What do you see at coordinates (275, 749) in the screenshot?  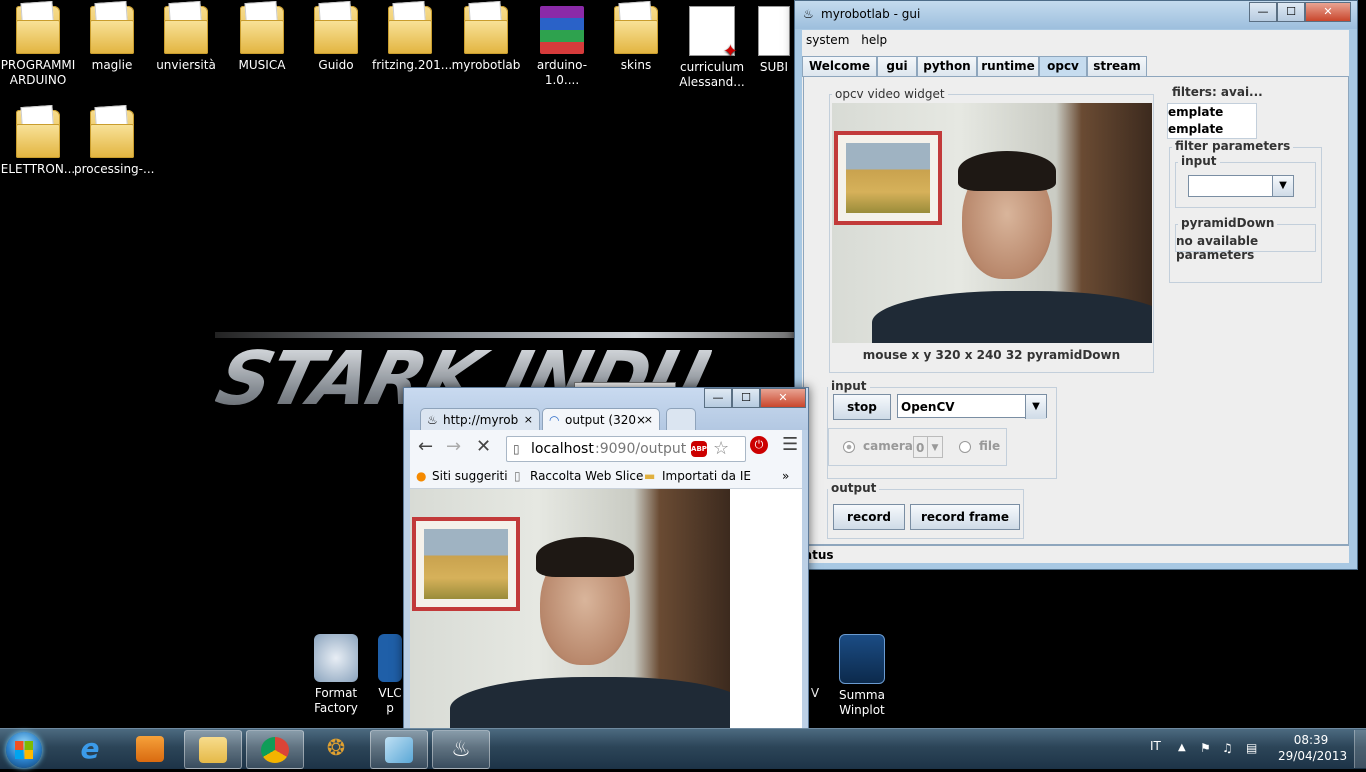 I see `taskbar-chrome` at bounding box center [275, 749].